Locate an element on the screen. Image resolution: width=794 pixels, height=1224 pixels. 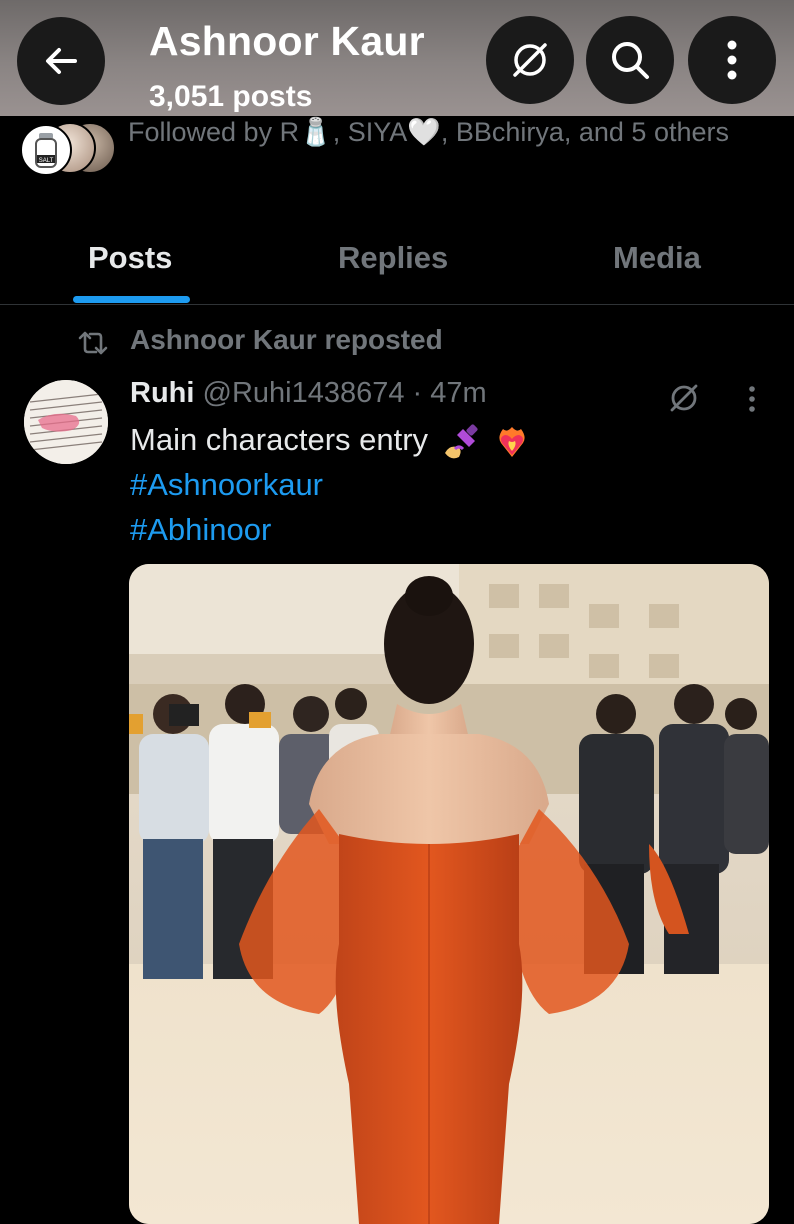
post-body: Main characters entry is located at coordinates (279, 439).